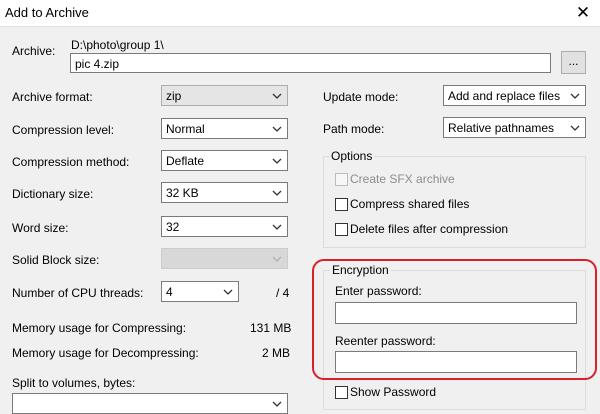 The height and width of the screenshot is (414, 600). I want to click on archive-format-label: Archive format:, so click(52, 97).